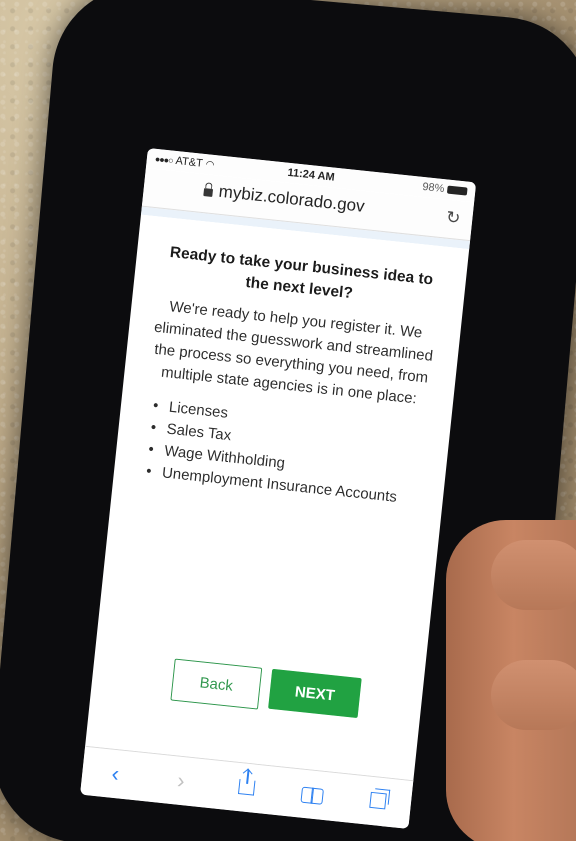  What do you see at coordinates (115, 774) in the screenshot?
I see `chevron-left-icon: ‹` at bounding box center [115, 774].